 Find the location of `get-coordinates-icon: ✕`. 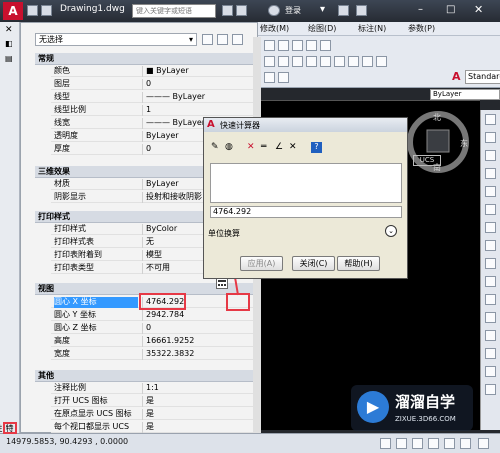

get-coordinates-icon: ✕ is located at coordinates (251, 147).